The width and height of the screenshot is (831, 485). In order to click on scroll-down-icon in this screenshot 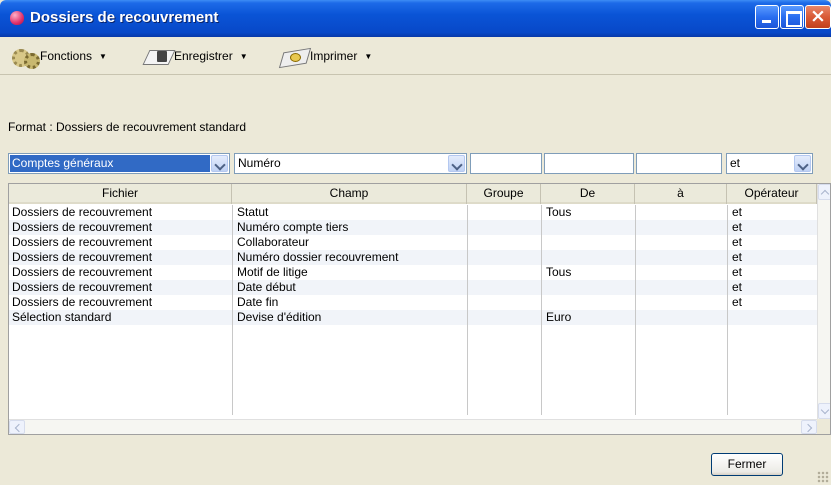, I will do `click(824, 411)`.